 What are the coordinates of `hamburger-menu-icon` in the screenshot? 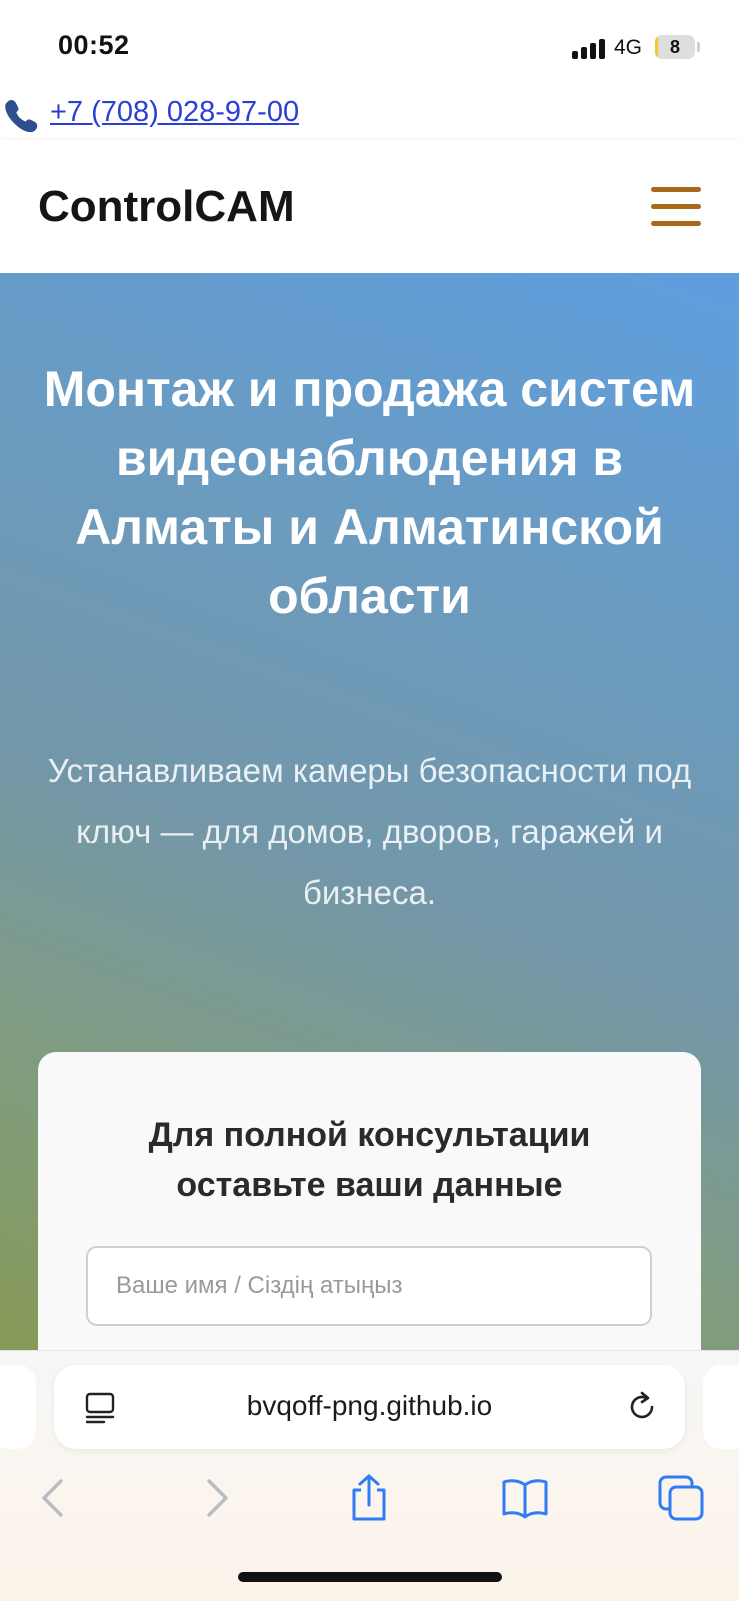 It's located at (676, 207).